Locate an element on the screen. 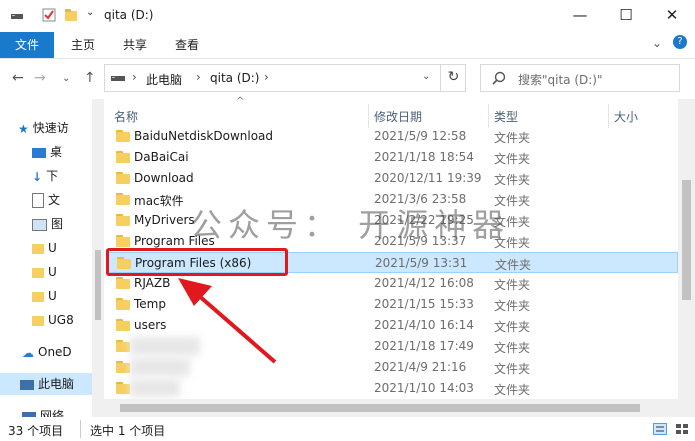 Image resolution: width=695 pixels, height=441 pixels. file-name: Download is located at coordinates (164, 178).